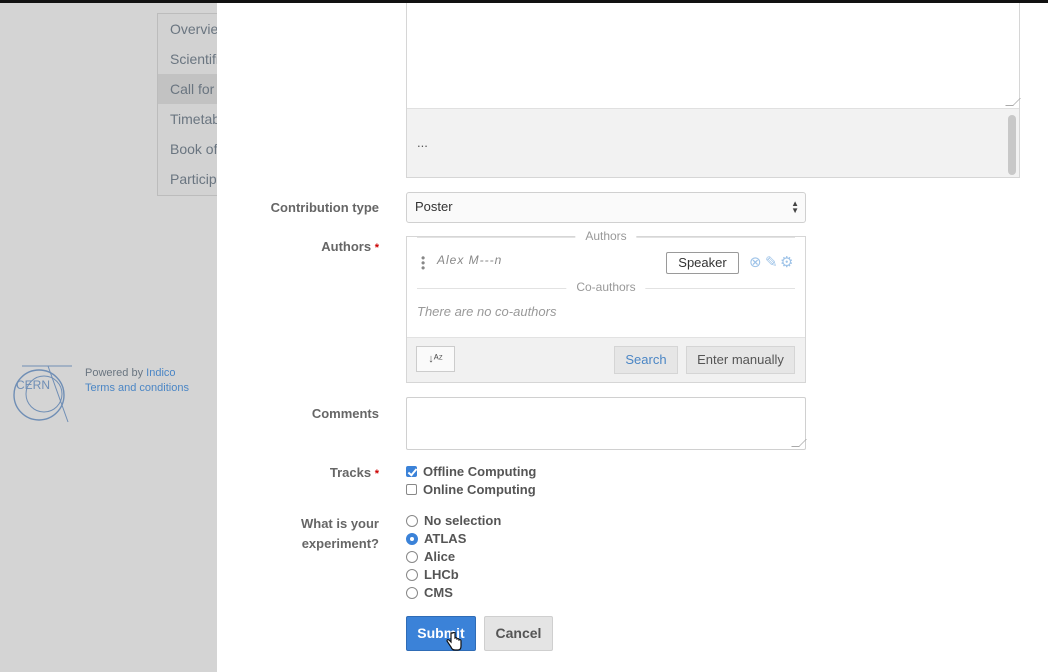 This screenshot has width=1048, height=672. What do you see at coordinates (116, 373) in the screenshot?
I see `powered-prefix: Powered by` at bounding box center [116, 373].